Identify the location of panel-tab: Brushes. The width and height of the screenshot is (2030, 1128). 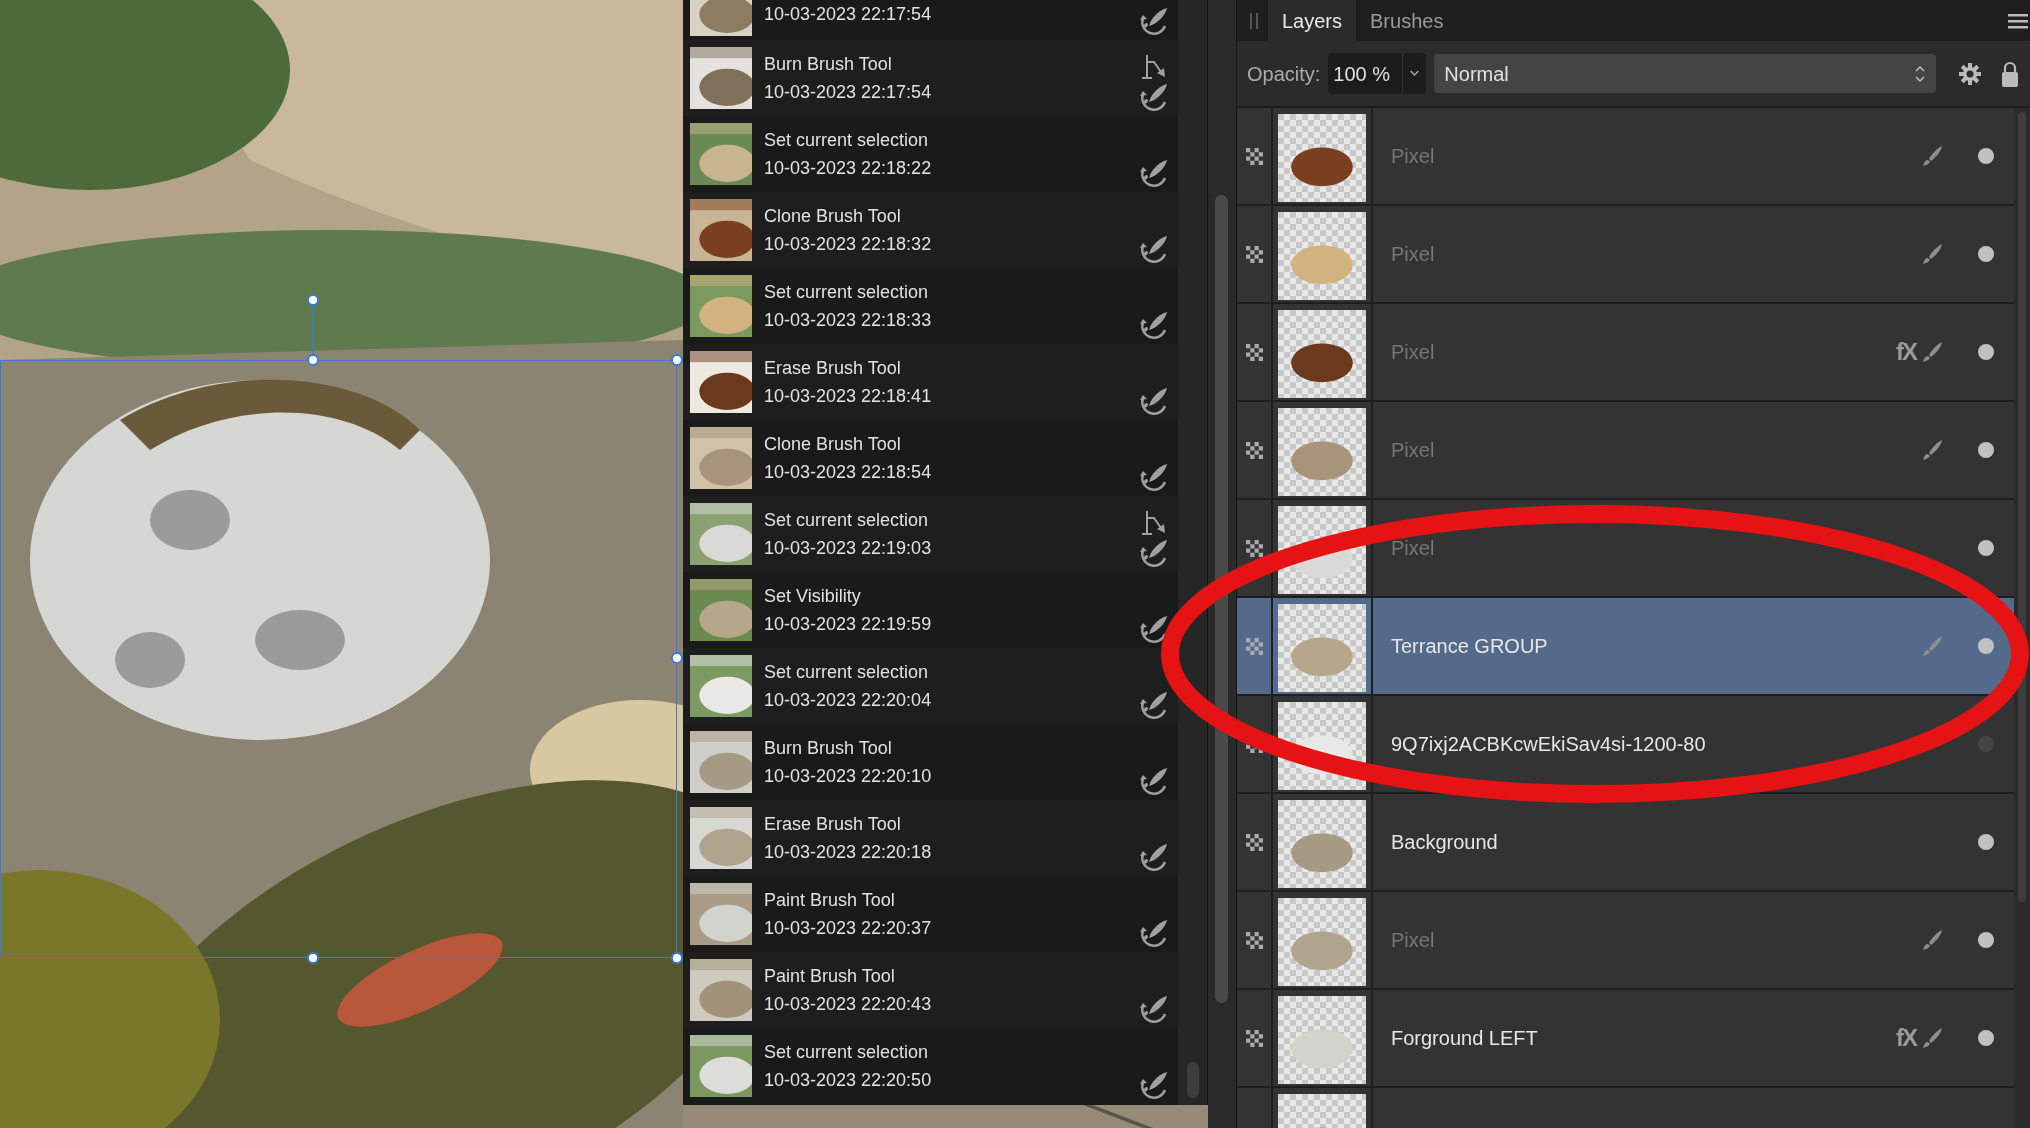
(1407, 20).